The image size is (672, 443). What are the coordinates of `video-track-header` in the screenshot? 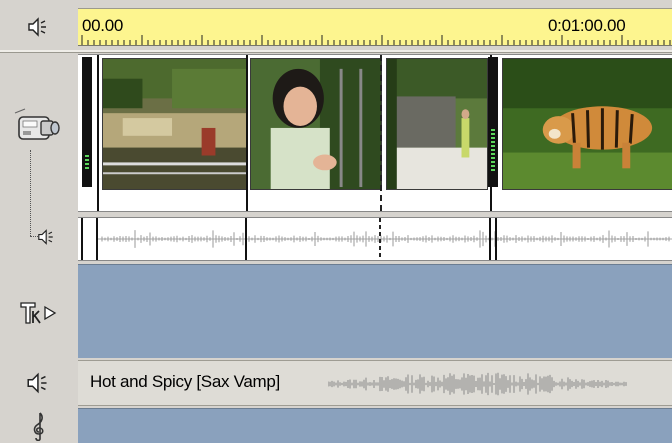 It's located at (39, 128).